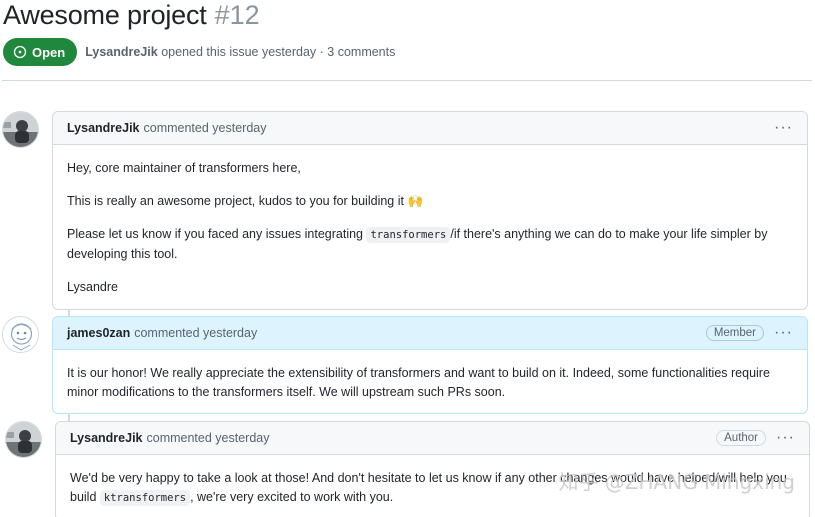  I want to click on comment-signature: Lysandre, so click(92, 287).